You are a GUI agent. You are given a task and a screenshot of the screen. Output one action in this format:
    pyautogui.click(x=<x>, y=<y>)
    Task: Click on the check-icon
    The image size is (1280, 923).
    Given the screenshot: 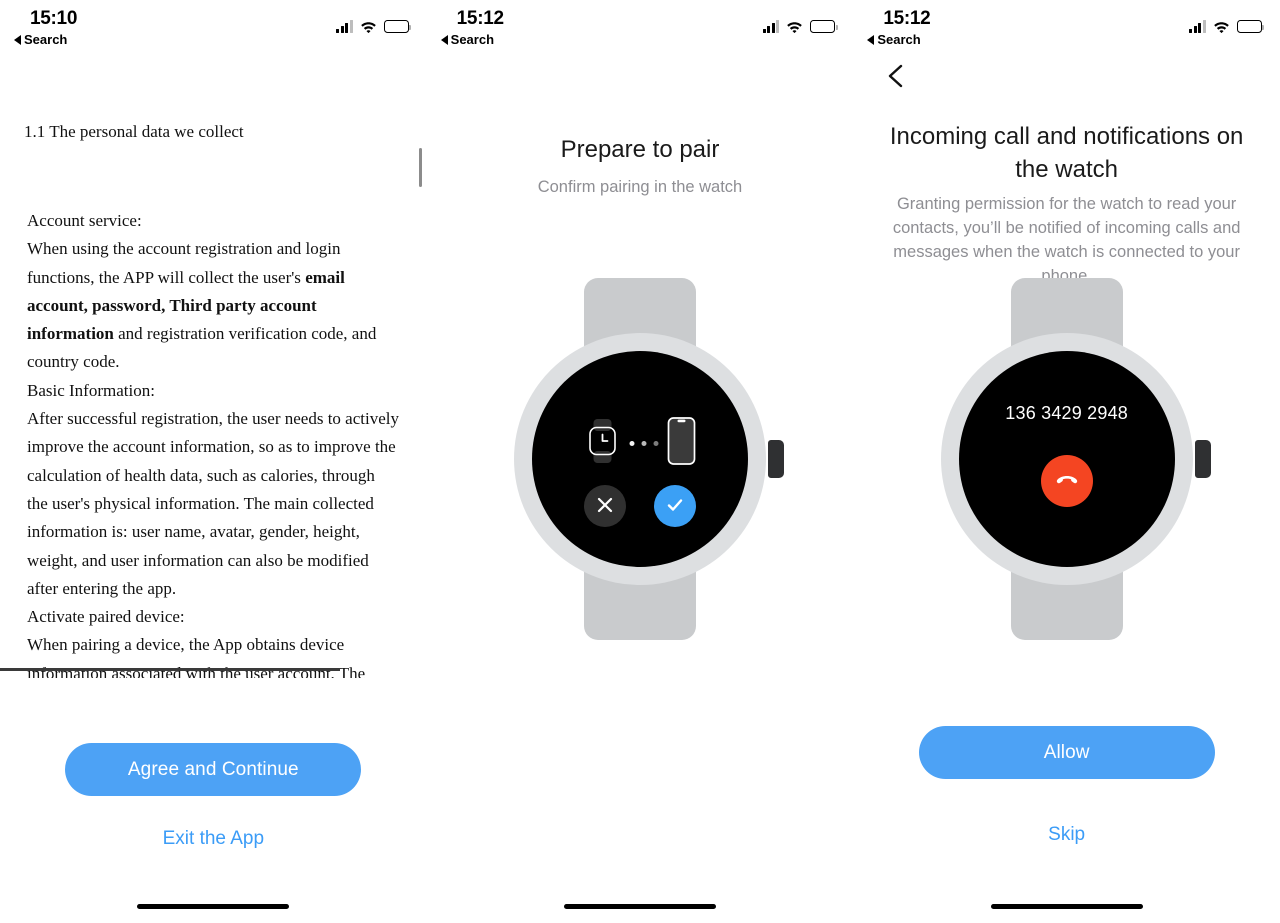 What is the action you would take?
    pyautogui.click(x=675, y=506)
    